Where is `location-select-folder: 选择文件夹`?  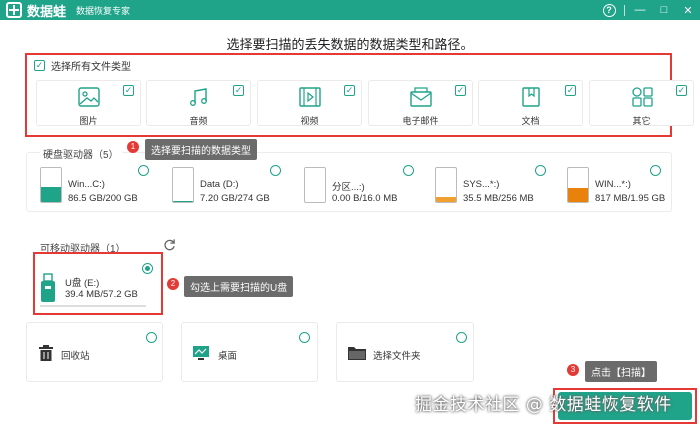
location-select-folder: 选择文件夹 is located at coordinates (405, 352).